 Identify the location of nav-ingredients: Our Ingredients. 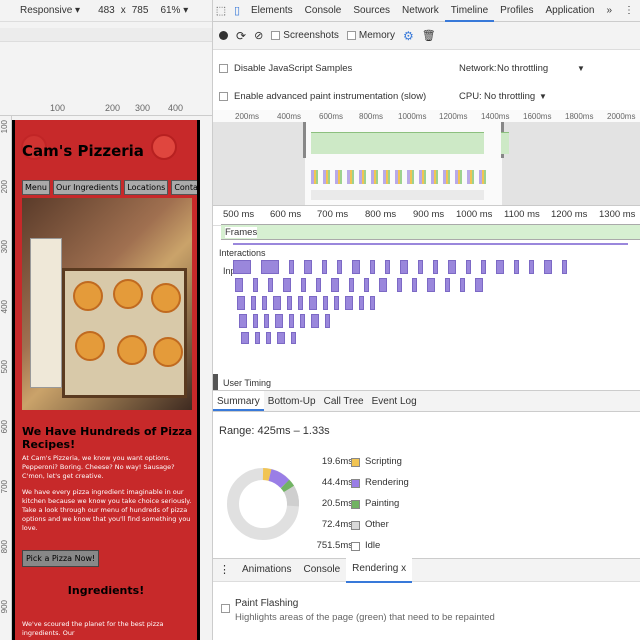
(87, 187).